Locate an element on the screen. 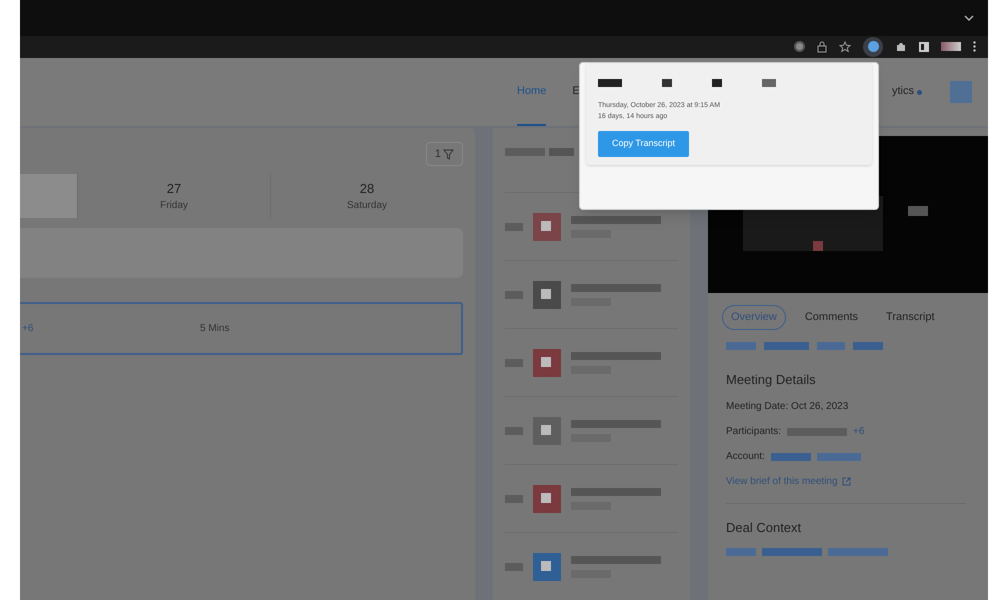  extension-icon is located at coordinates (873, 46).